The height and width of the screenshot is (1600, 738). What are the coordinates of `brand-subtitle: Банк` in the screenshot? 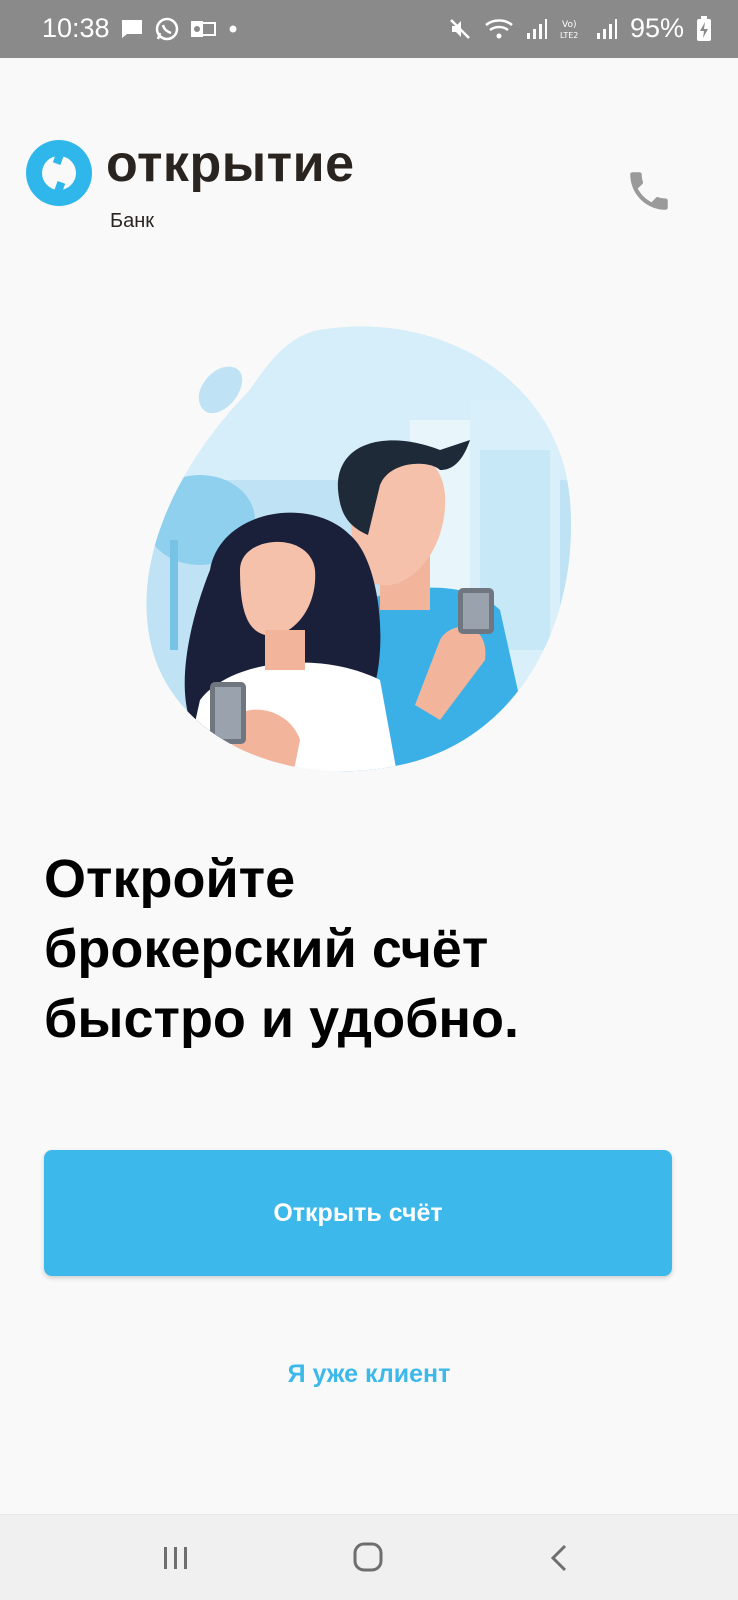 It's located at (132, 221).